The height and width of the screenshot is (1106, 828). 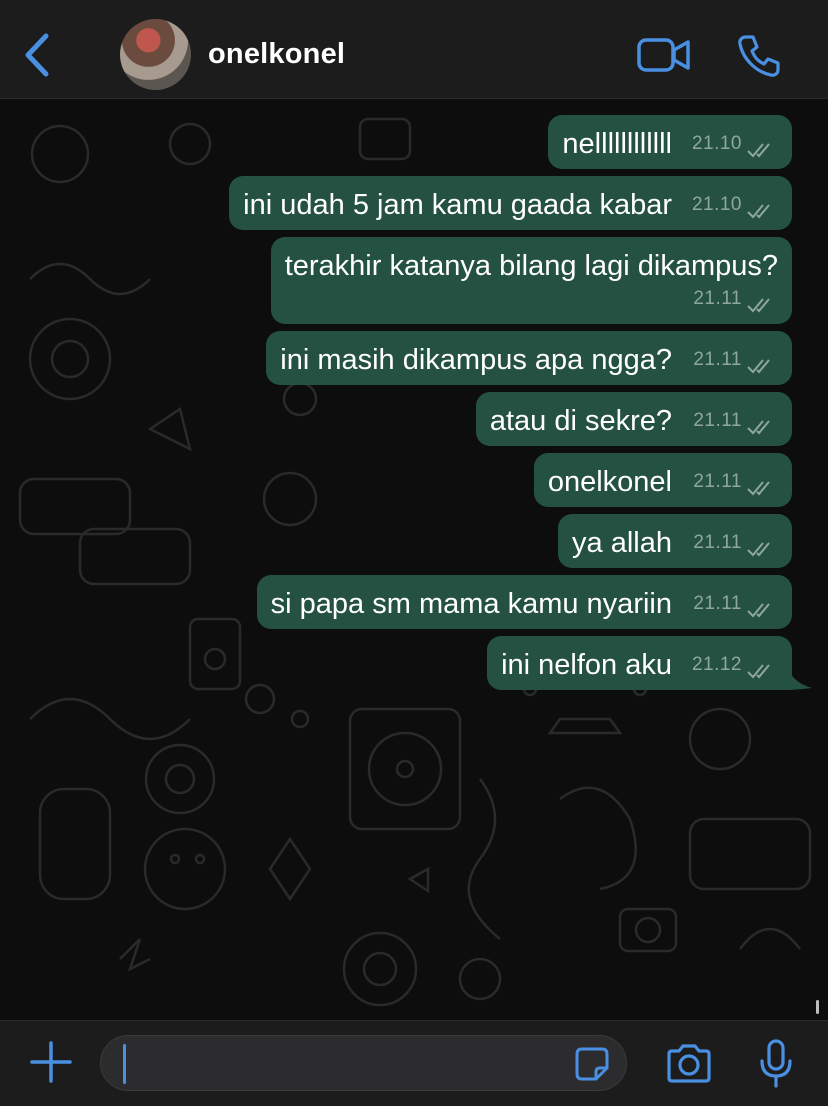 What do you see at coordinates (580, 421) in the screenshot?
I see `message-text: atau di sekre?` at bounding box center [580, 421].